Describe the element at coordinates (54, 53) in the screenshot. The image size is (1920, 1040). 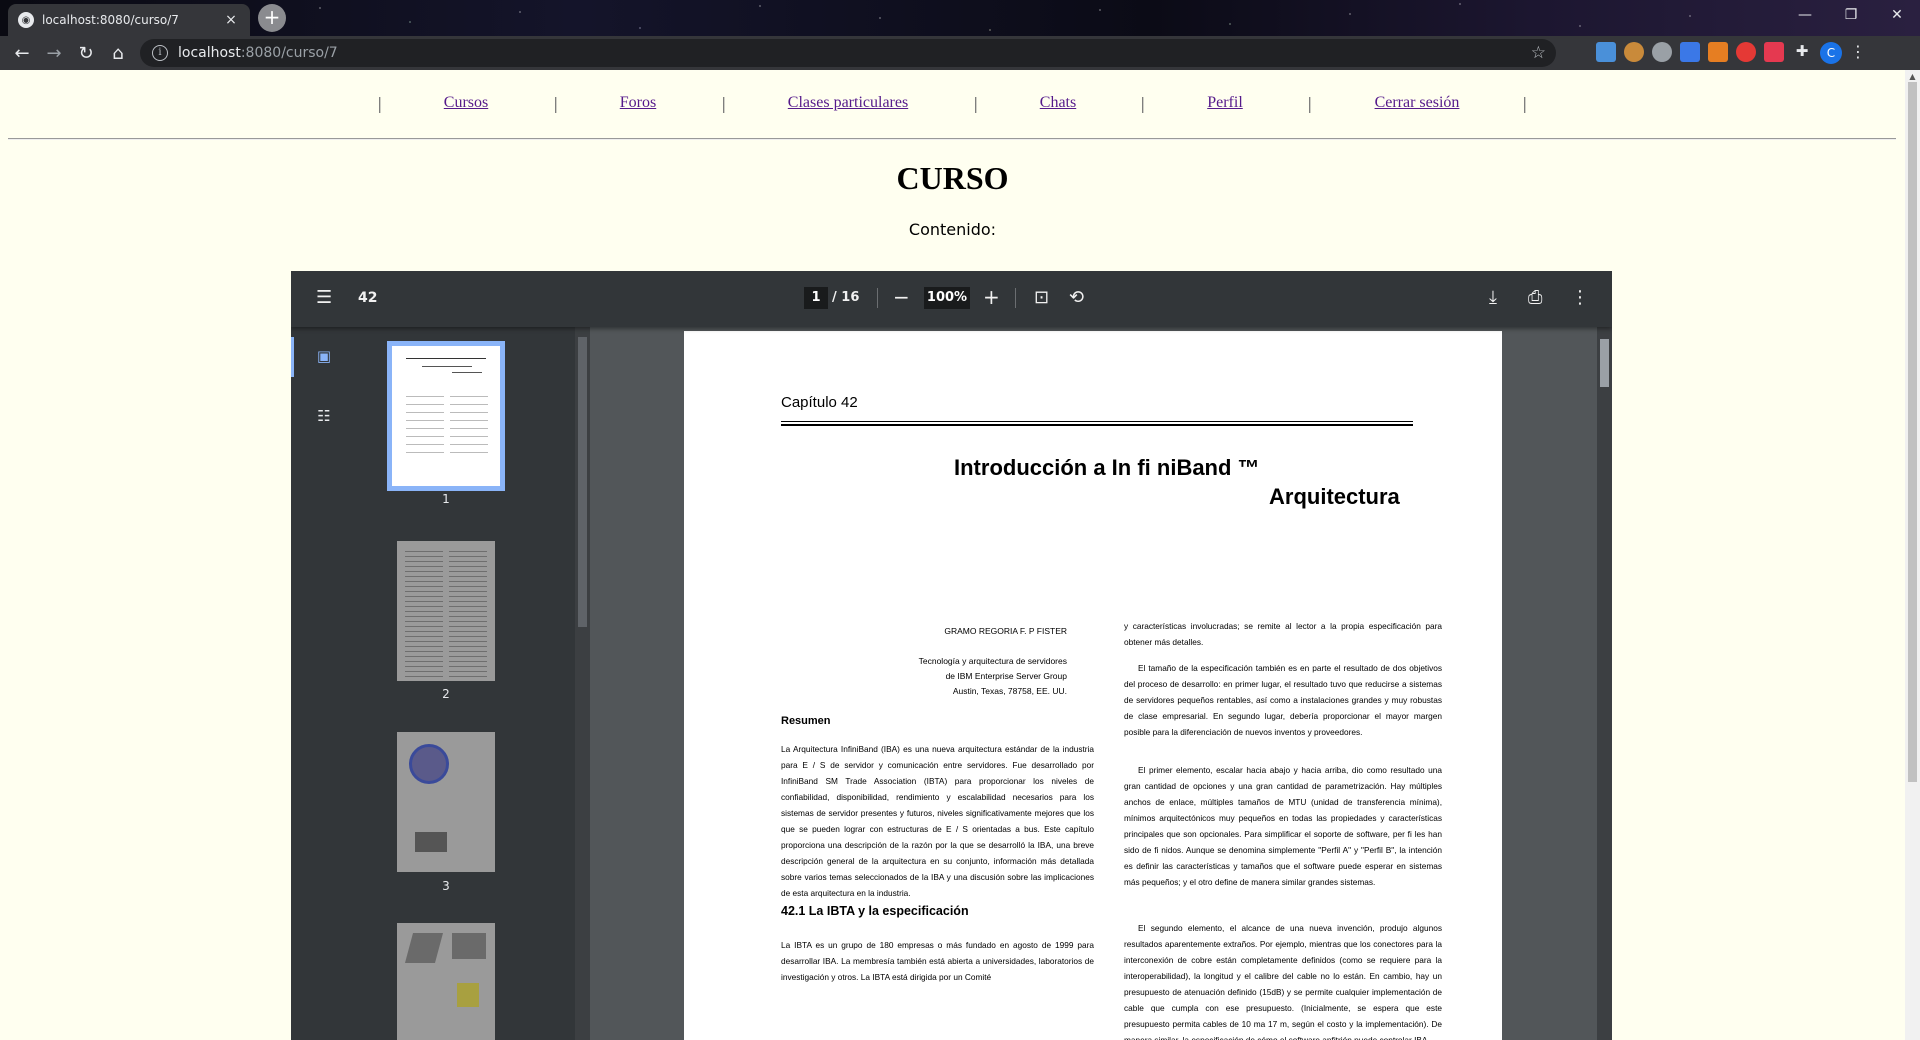
I see `forward-icon: →` at that location.